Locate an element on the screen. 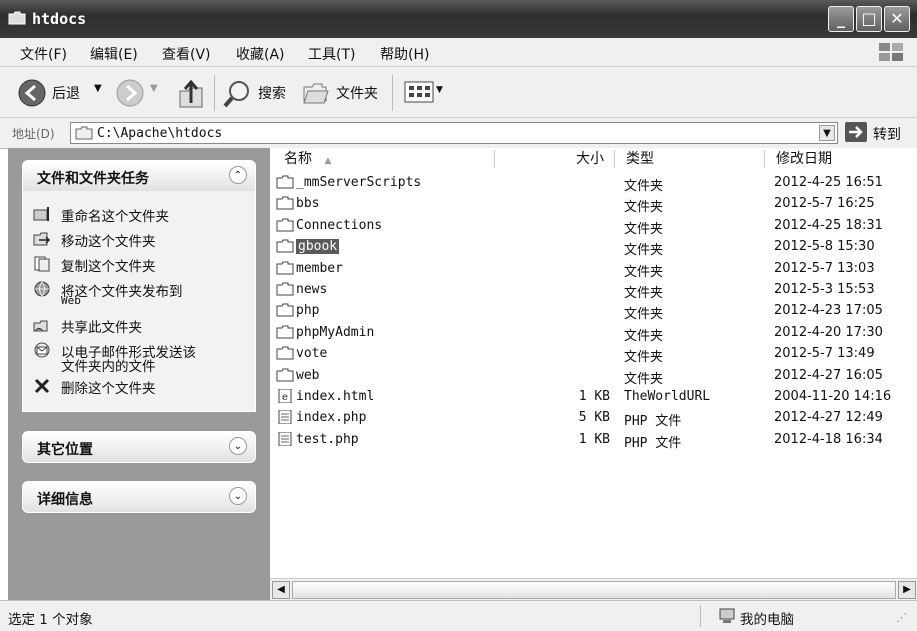  menu-help: 帮助(H) is located at coordinates (404, 54).